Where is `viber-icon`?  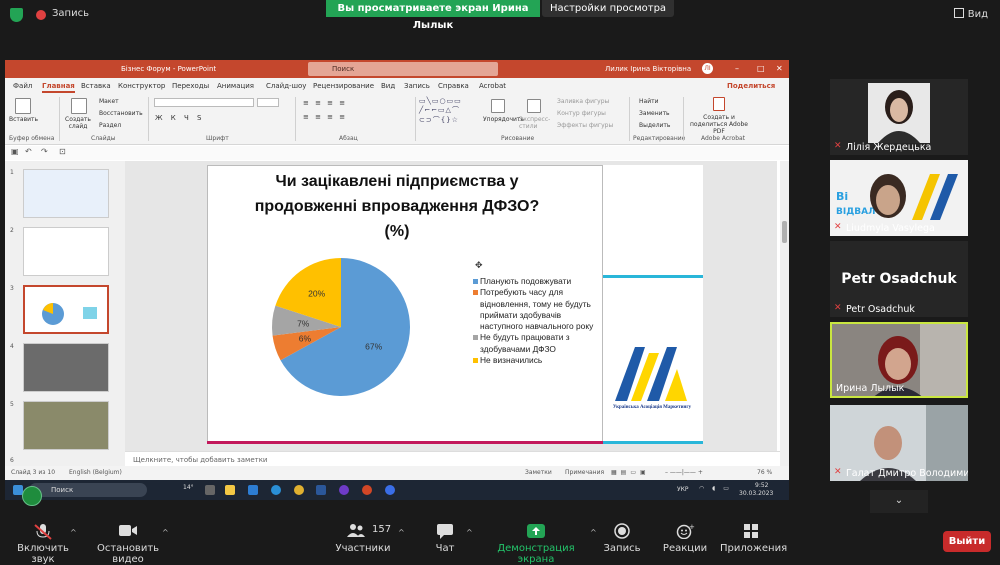
viber-icon is located at coordinates (344, 490).